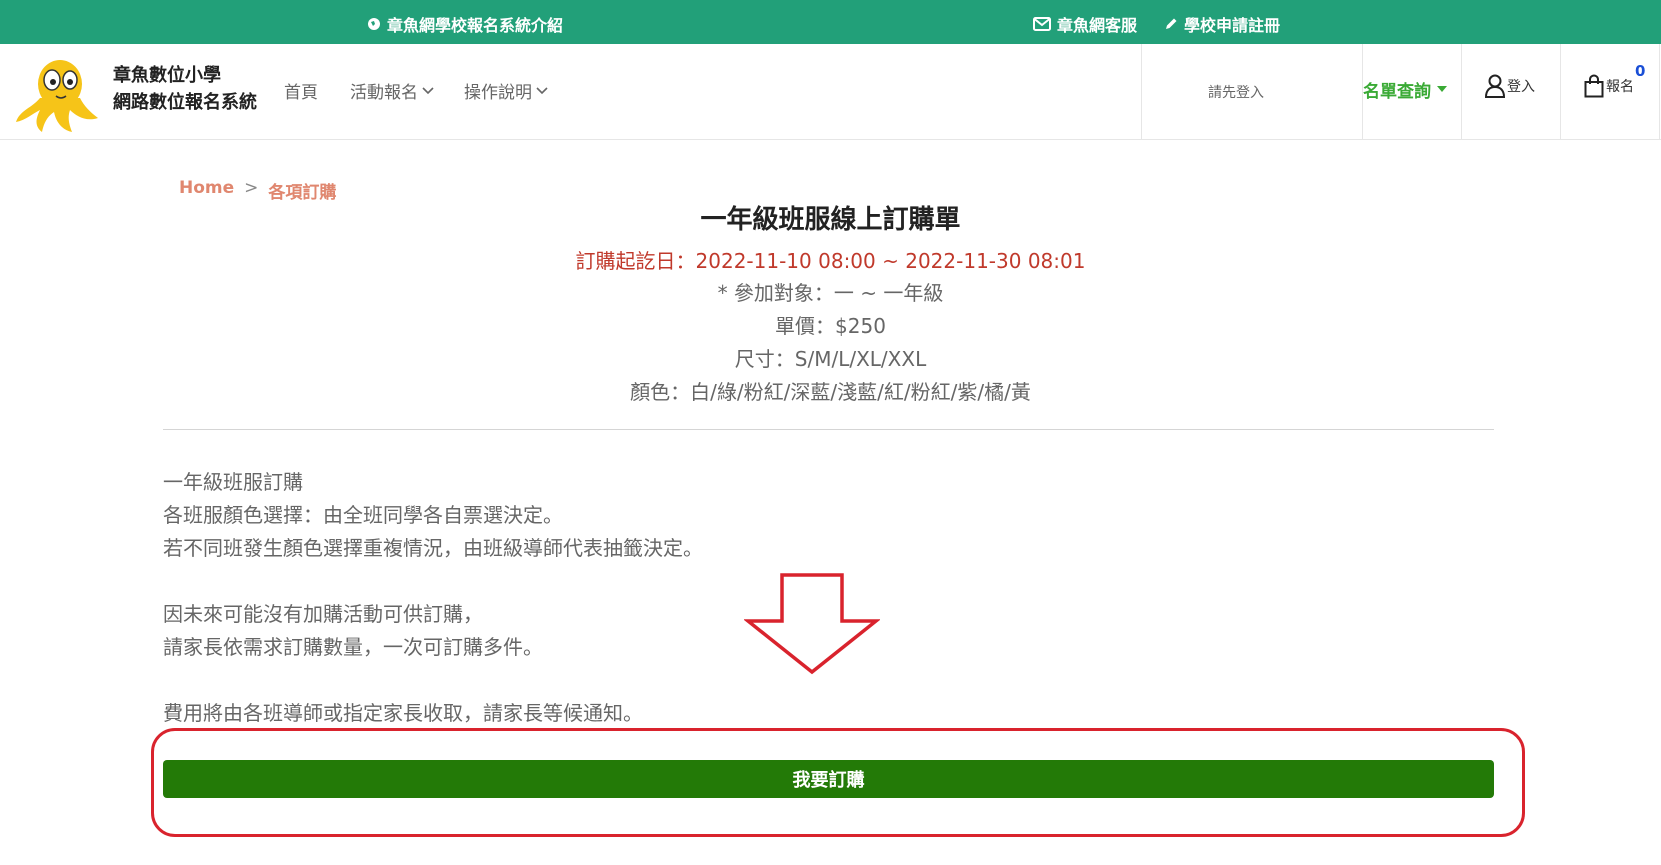 The height and width of the screenshot is (865, 1661). I want to click on intro-link: 章魚網學校報名系統介紹, so click(465, 24).